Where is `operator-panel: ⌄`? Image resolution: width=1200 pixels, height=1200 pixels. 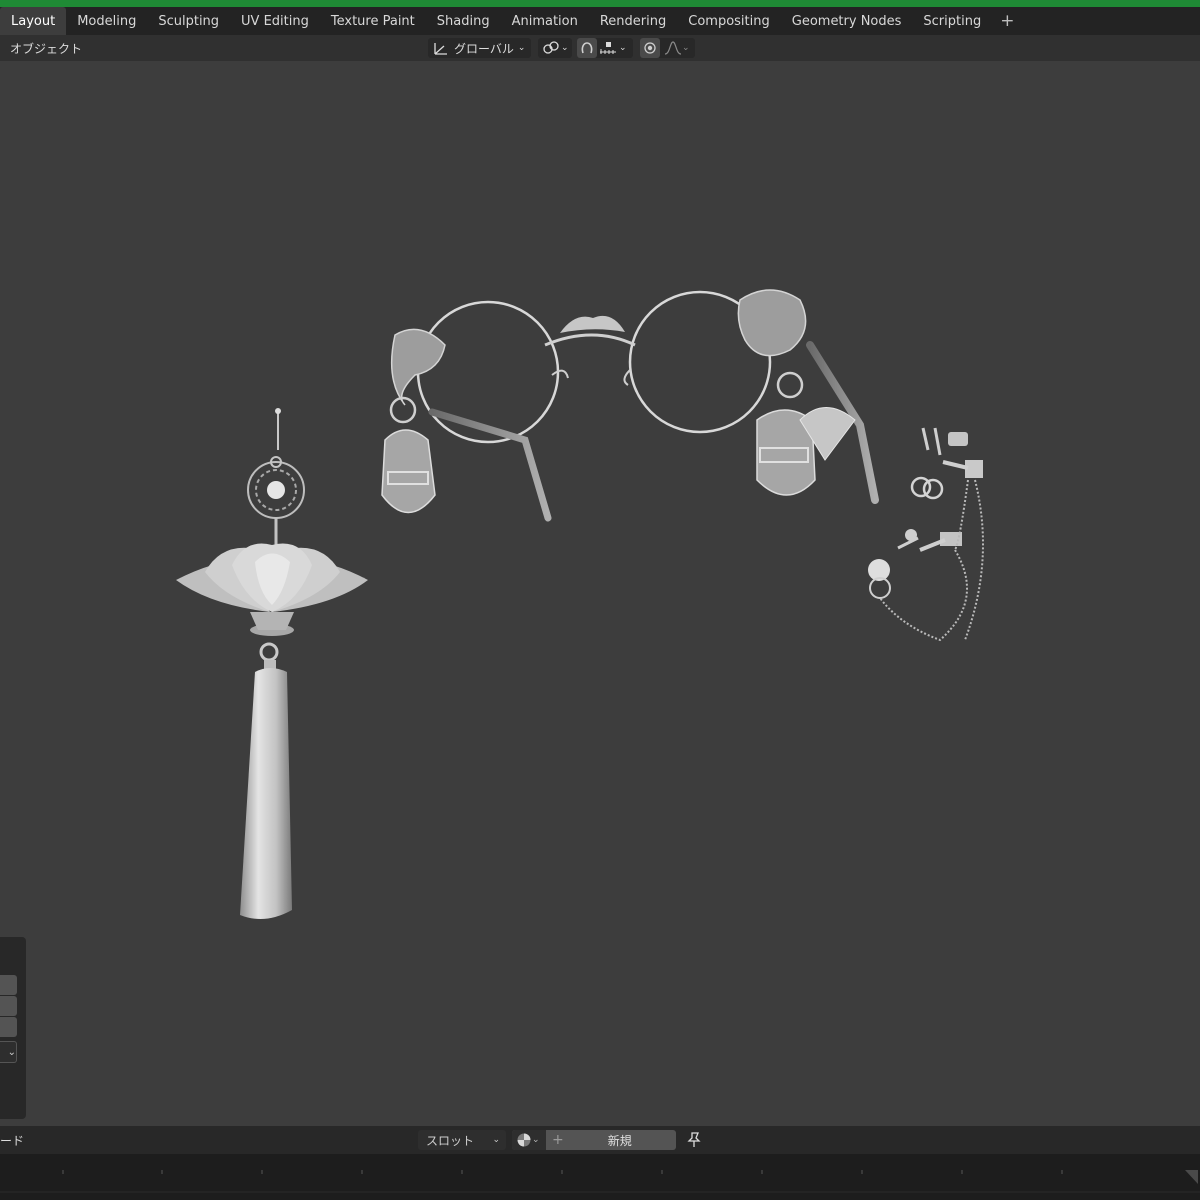 operator-panel: ⌄ is located at coordinates (13, 1028).